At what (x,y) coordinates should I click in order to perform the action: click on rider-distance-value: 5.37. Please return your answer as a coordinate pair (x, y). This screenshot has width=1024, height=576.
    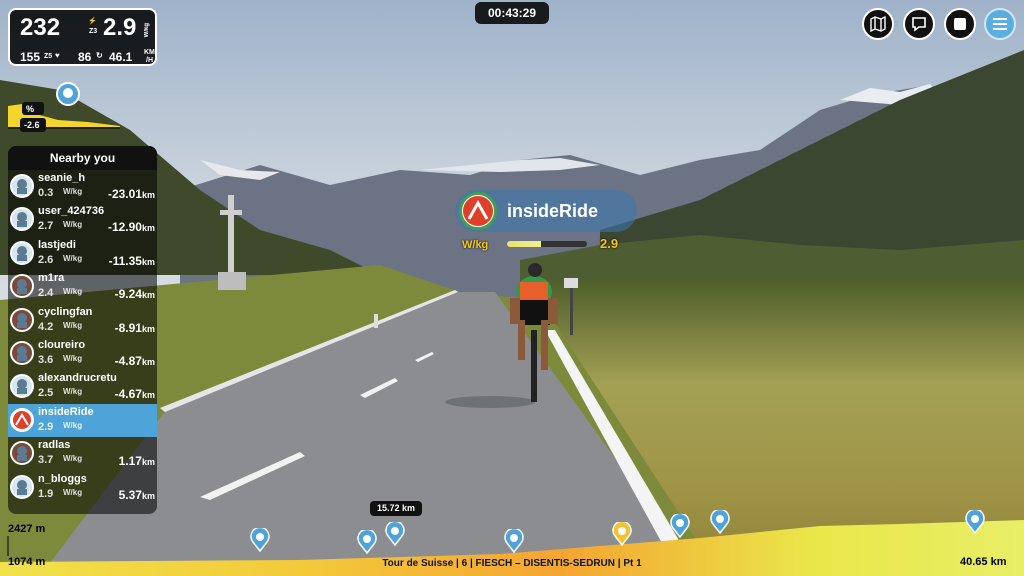
    Looking at the image, I should click on (130, 494).